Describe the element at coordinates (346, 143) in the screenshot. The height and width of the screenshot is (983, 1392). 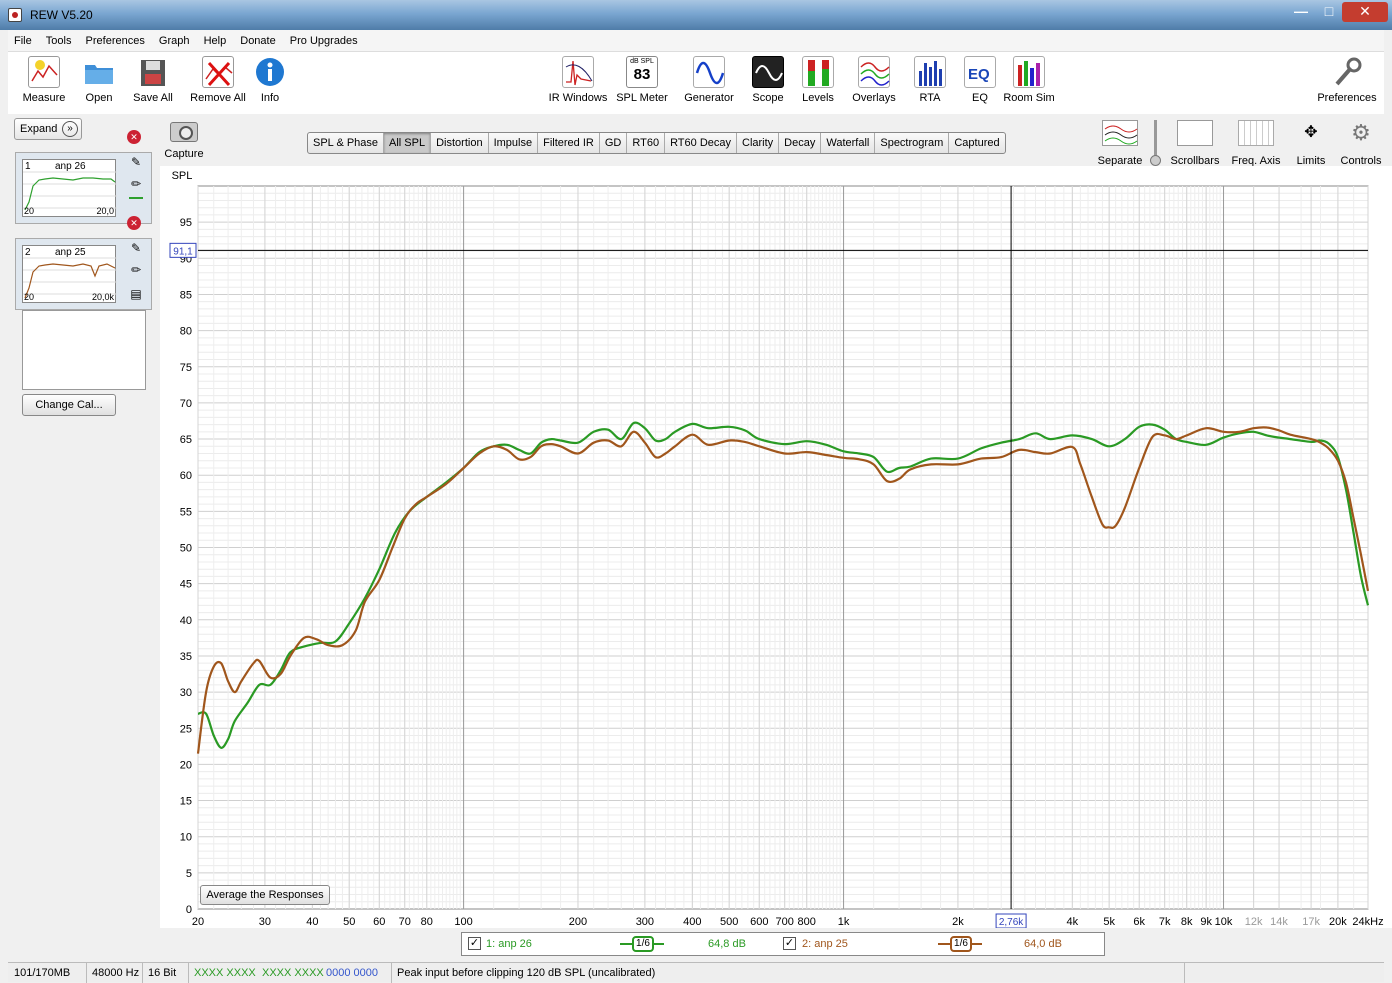
I see `tab-spl-phase: SPL & Phase` at that location.